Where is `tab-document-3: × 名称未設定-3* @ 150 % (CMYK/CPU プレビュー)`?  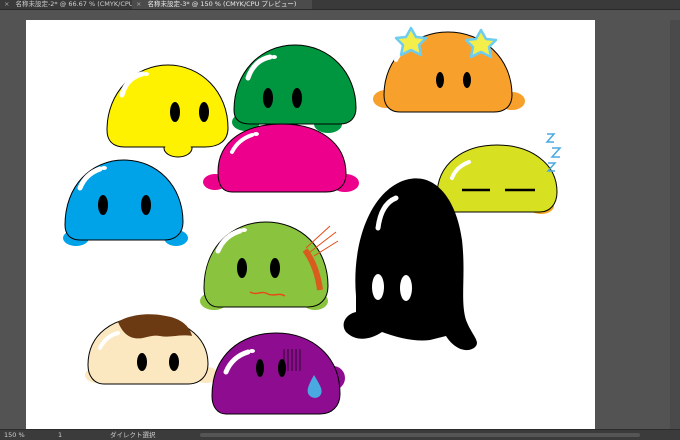 tab-document-3: × 名称未設定-3* @ 150 % (CMYK/CPU プレビュー) is located at coordinates (222, 4).